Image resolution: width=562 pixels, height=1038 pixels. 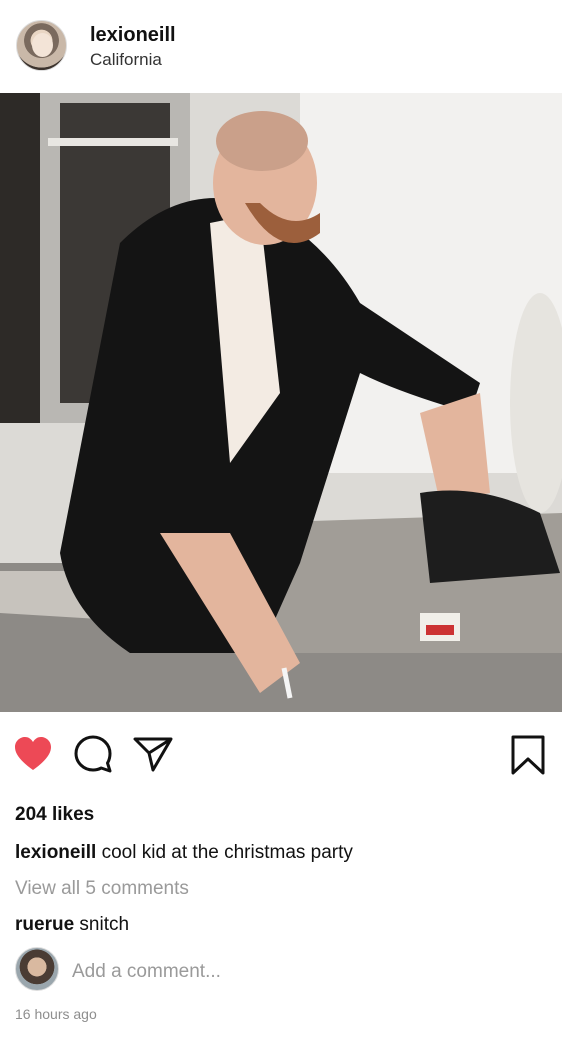 I want to click on comment-username: ruerue, so click(x=44, y=924).